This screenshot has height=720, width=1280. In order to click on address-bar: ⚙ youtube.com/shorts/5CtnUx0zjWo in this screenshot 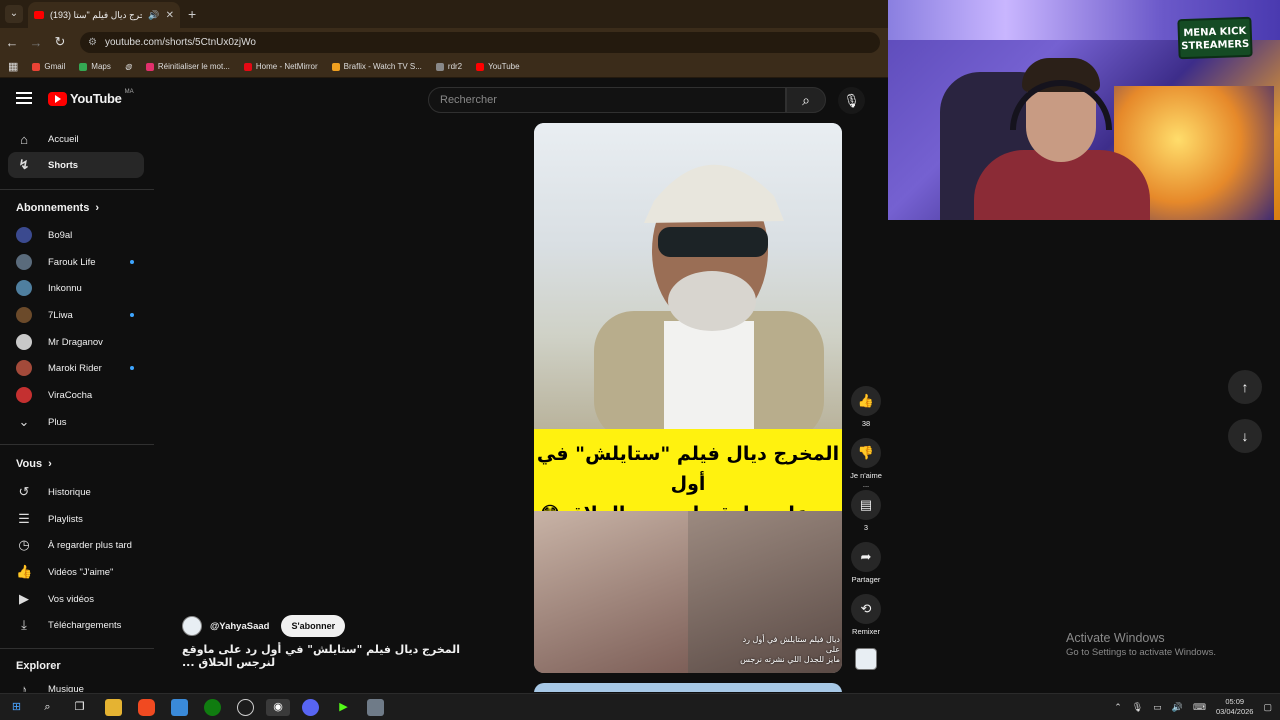, I will do `click(480, 42)`.